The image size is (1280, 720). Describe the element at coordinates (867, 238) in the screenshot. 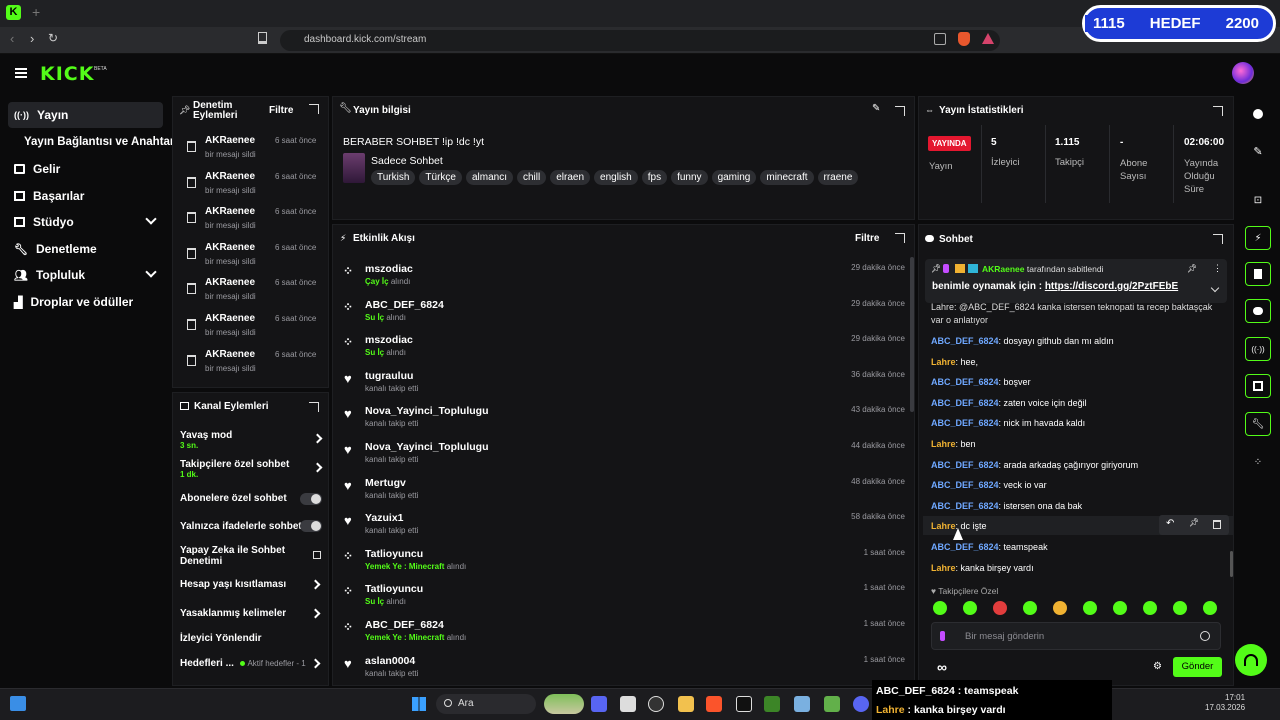

I see `activity-filter-button: Filtre` at that location.